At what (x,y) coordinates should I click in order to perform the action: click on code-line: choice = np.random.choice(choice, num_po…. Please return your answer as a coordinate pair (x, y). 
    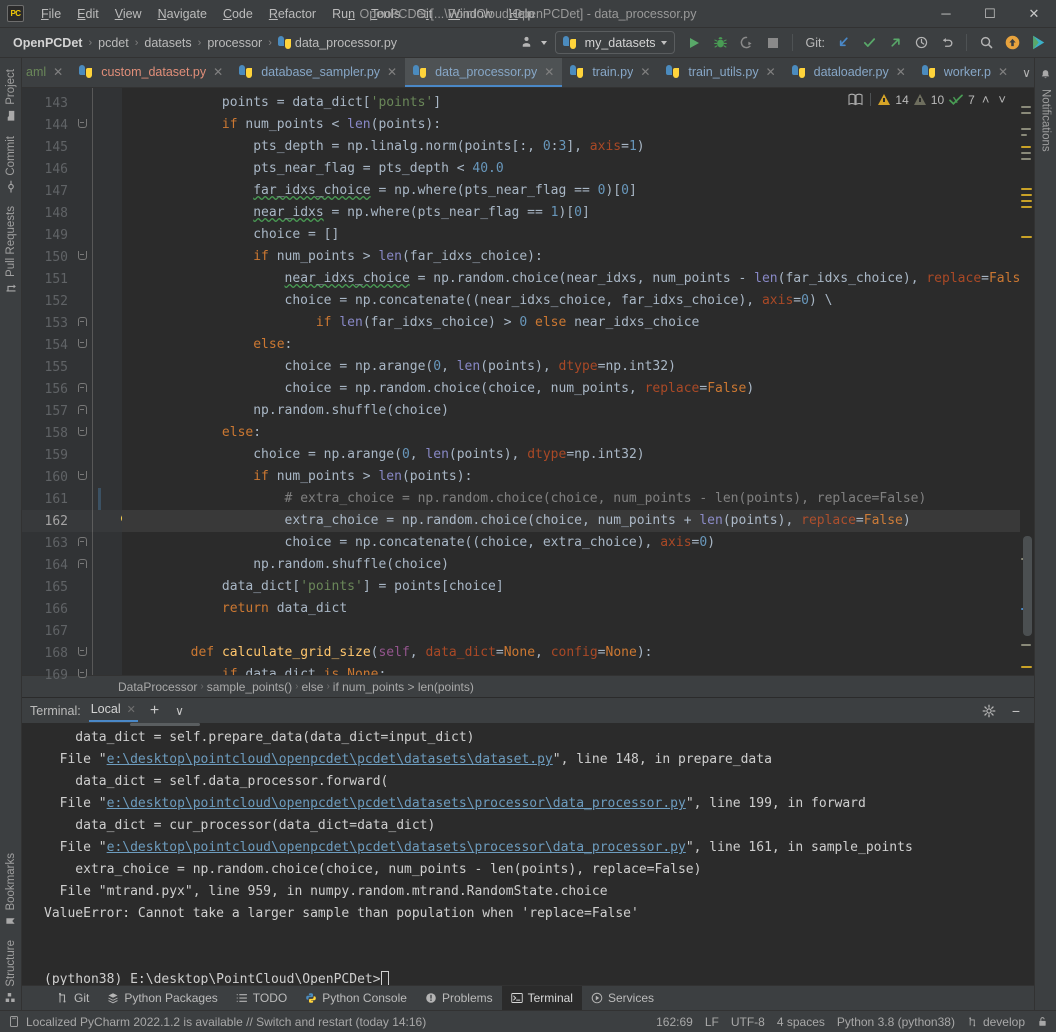
    Looking at the image, I should click on (571, 389).